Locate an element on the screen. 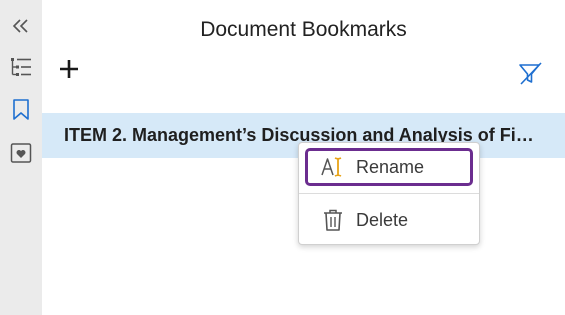  trash-icon is located at coordinates (333, 220).